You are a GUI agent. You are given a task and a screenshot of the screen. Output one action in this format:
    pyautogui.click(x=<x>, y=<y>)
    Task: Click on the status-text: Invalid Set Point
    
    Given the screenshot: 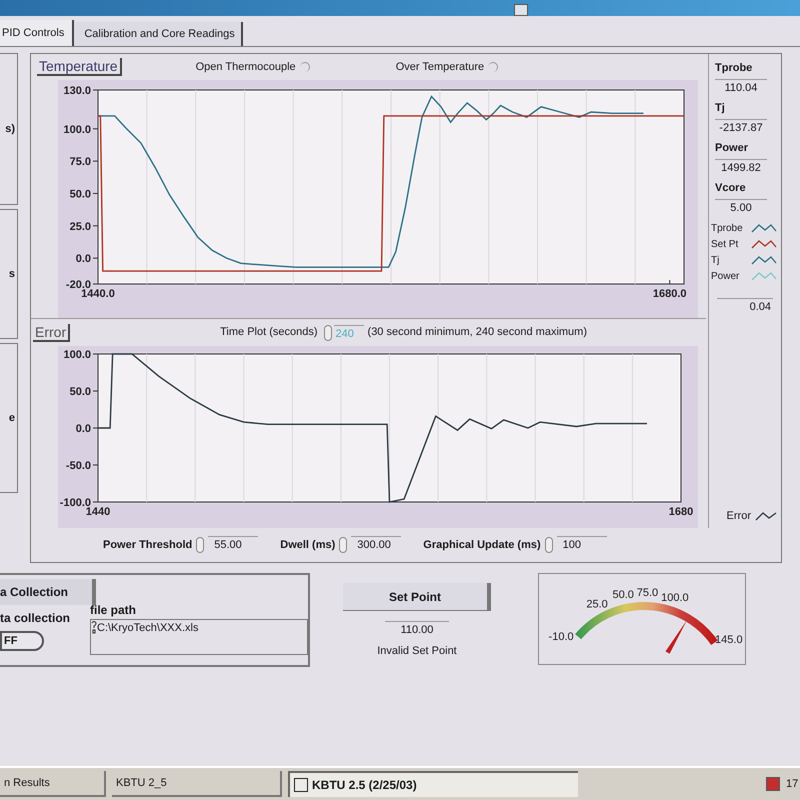 What is the action you would take?
    pyautogui.click(x=417, y=651)
    